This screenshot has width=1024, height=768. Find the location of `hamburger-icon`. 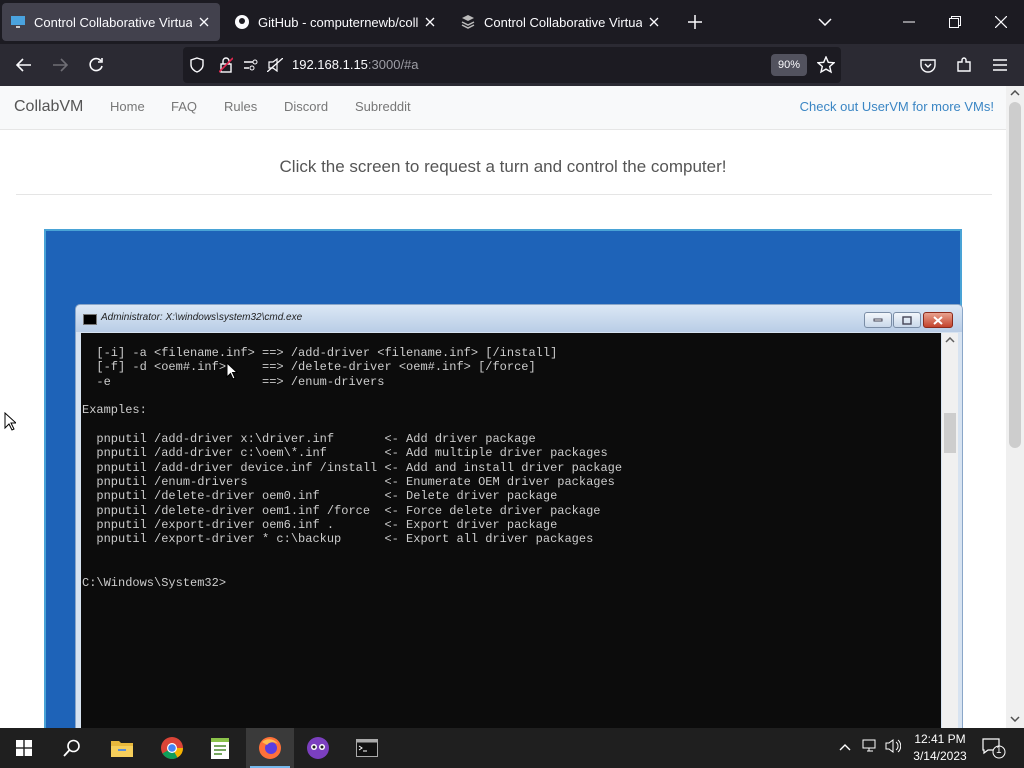

hamburger-icon is located at coordinates (1000, 65).